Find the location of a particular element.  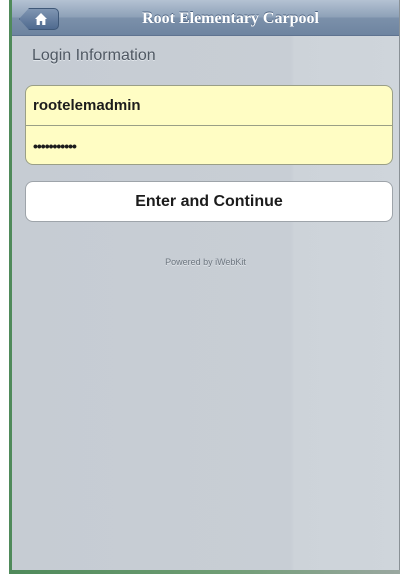

page-title: Root Elementary Carpool is located at coordinates (230, 18).